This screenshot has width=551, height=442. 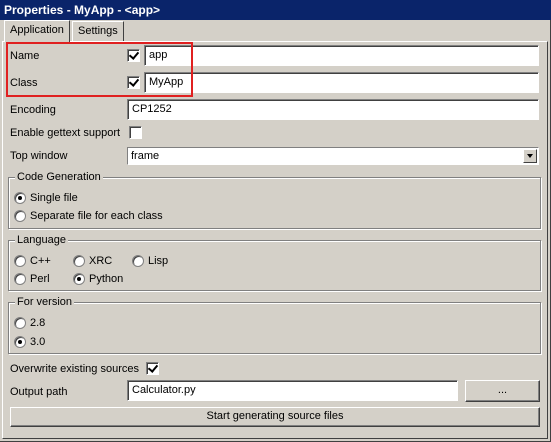 What do you see at coordinates (341, 82) in the screenshot?
I see `class-input: MyApp` at bounding box center [341, 82].